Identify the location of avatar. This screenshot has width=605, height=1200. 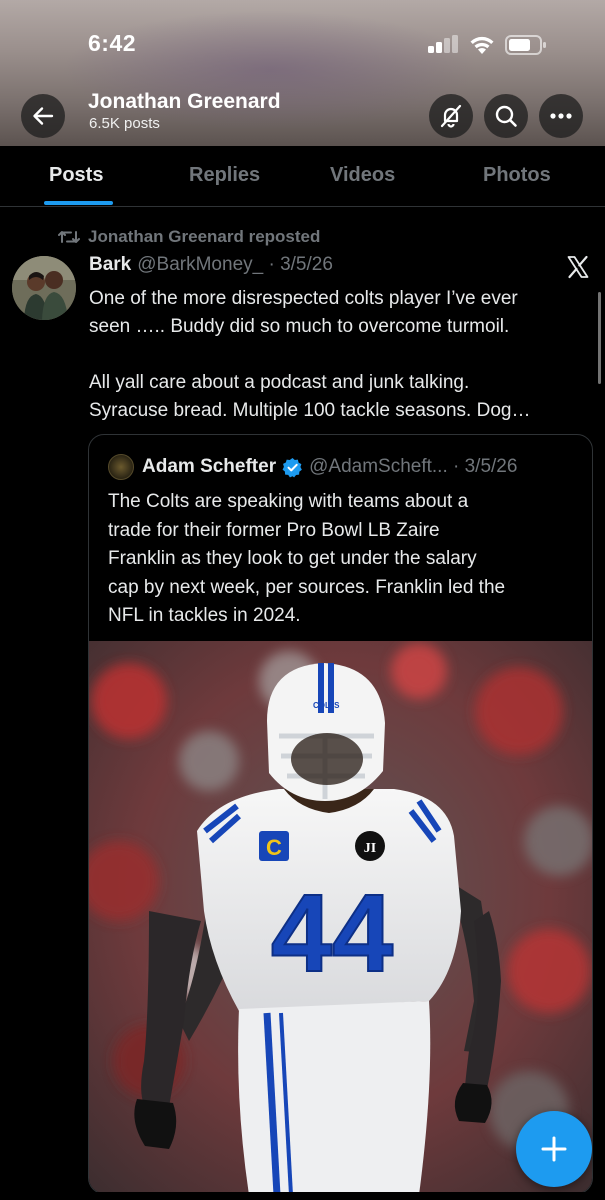
(44, 288).